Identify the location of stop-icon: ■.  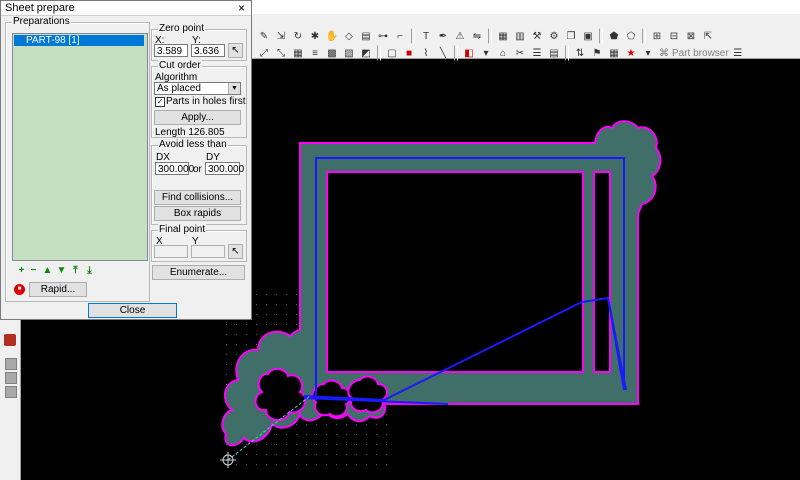
(19, 289).